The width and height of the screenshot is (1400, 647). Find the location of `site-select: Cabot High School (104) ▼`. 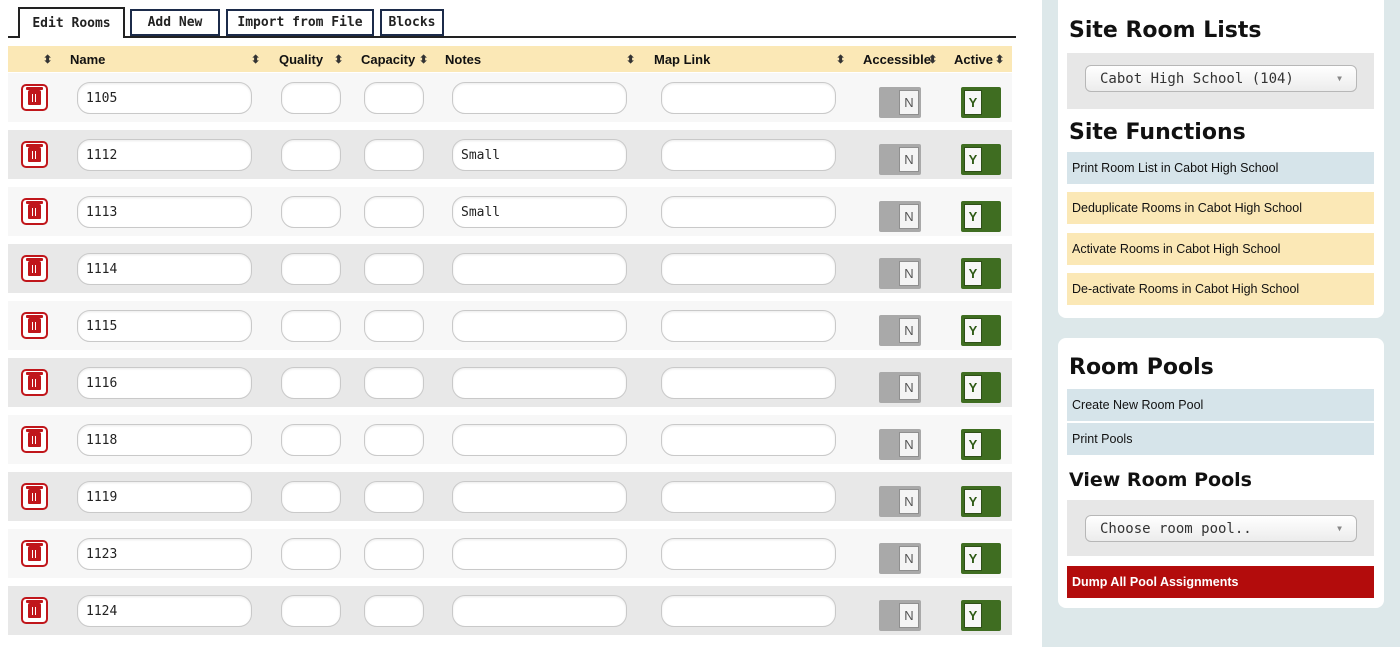

site-select: Cabot High School (104) ▼ is located at coordinates (1221, 78).